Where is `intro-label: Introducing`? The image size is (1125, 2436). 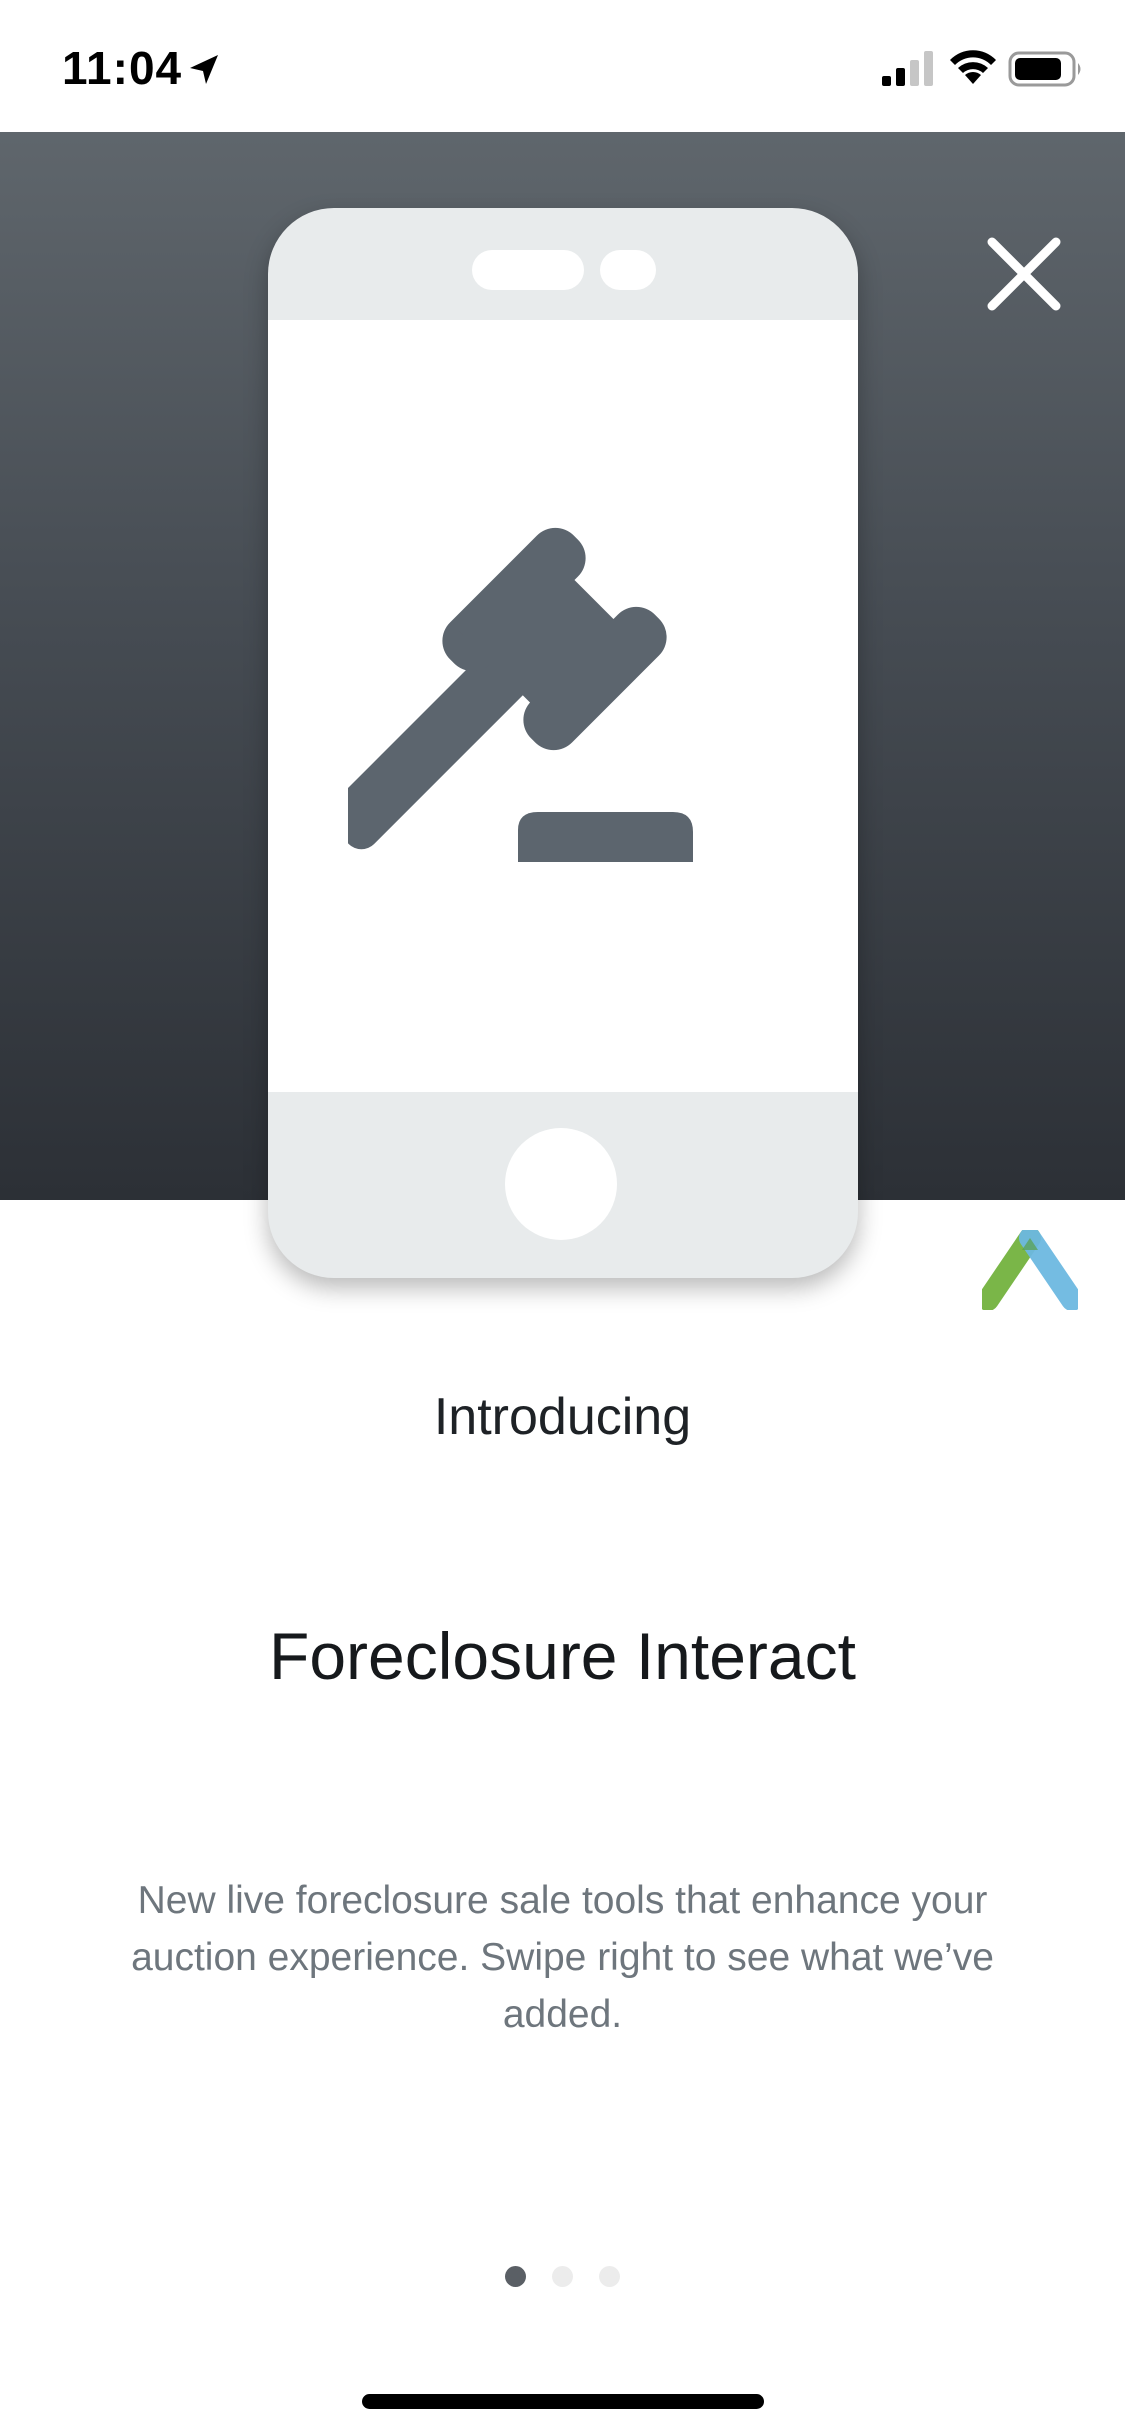
intro-label: Introducing is located at coordinates (562, 1417).